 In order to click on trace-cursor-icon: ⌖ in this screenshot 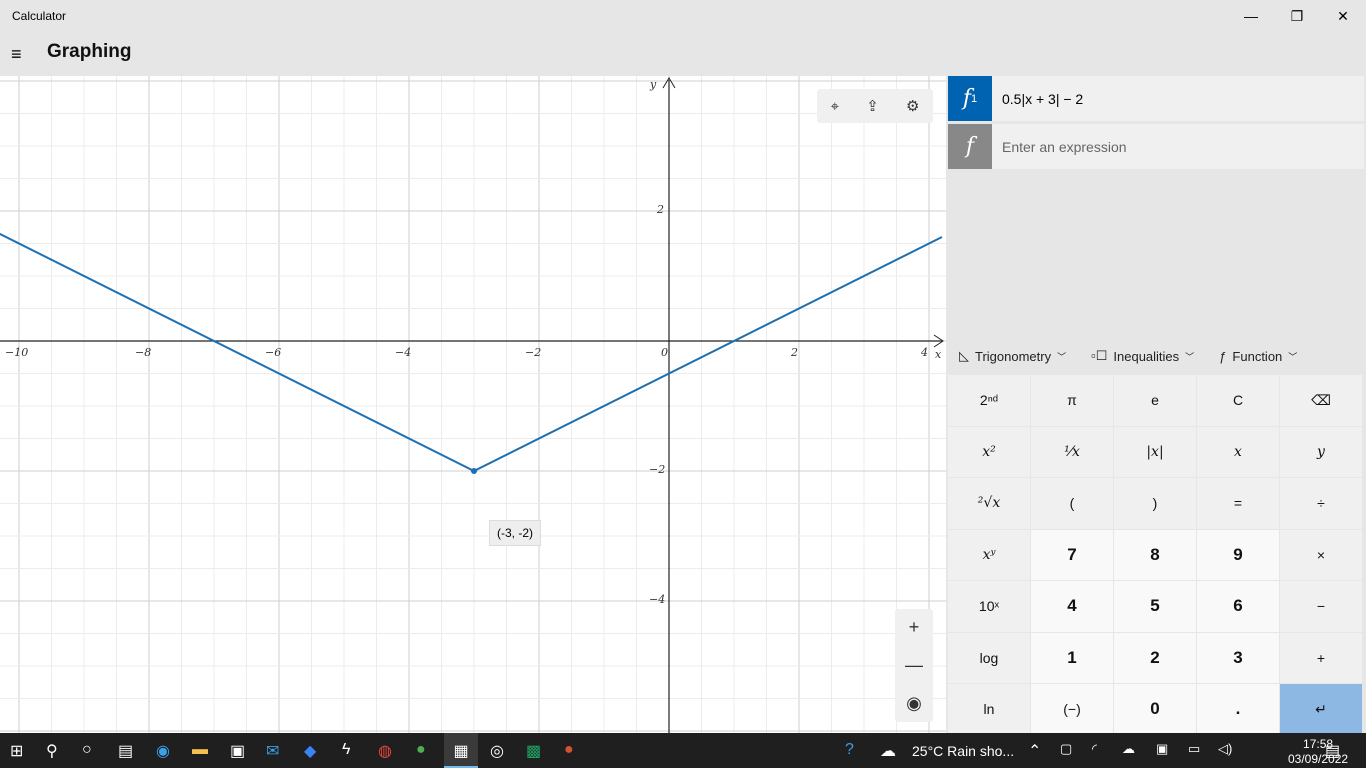, I will do `click(835, 106)`.